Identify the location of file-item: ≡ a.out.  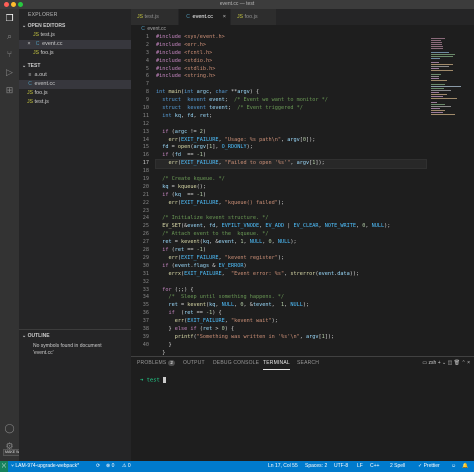
(75, 75).